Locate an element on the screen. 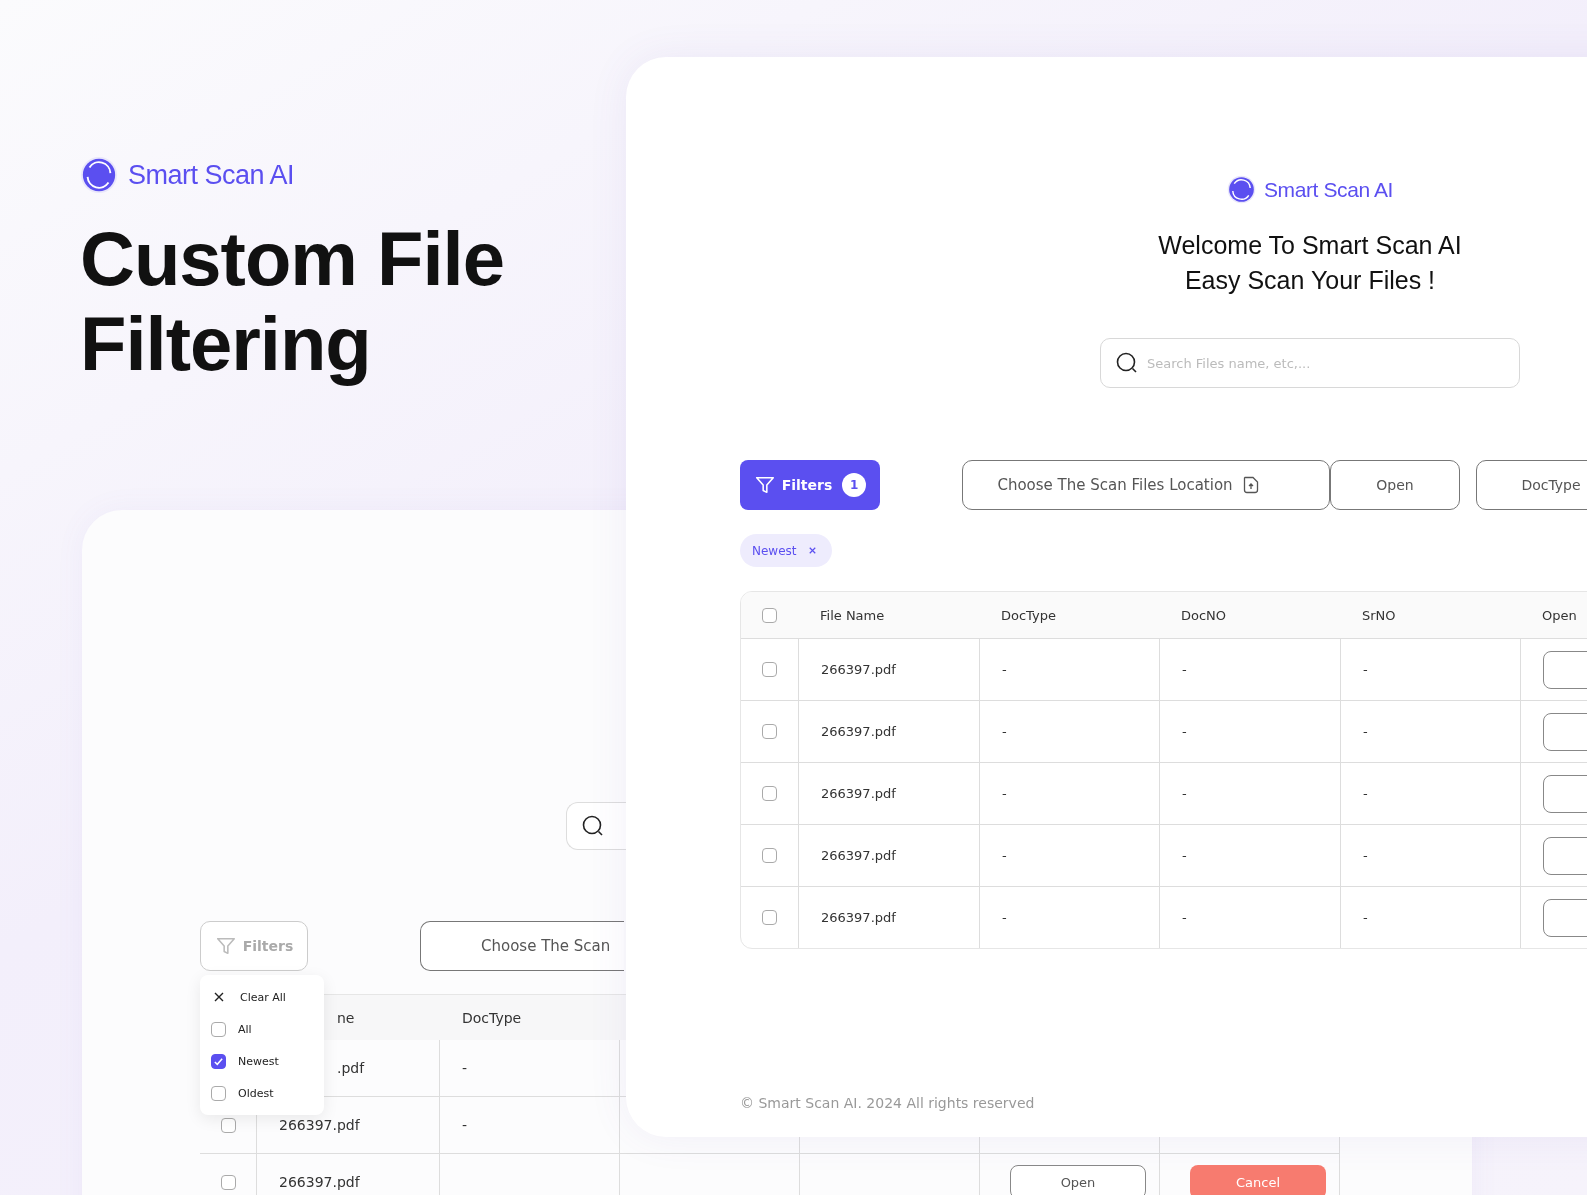 The image size is (1587, 1195). file-name: .pdf is located at coordinates (351, 1068).